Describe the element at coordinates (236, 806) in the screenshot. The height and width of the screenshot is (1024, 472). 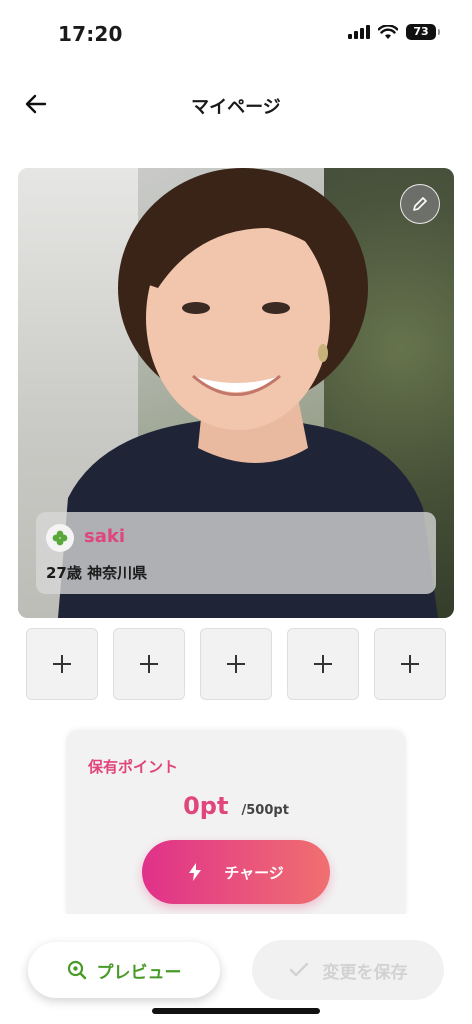
I see `points-value-row: 0pt /500pt` at that location.